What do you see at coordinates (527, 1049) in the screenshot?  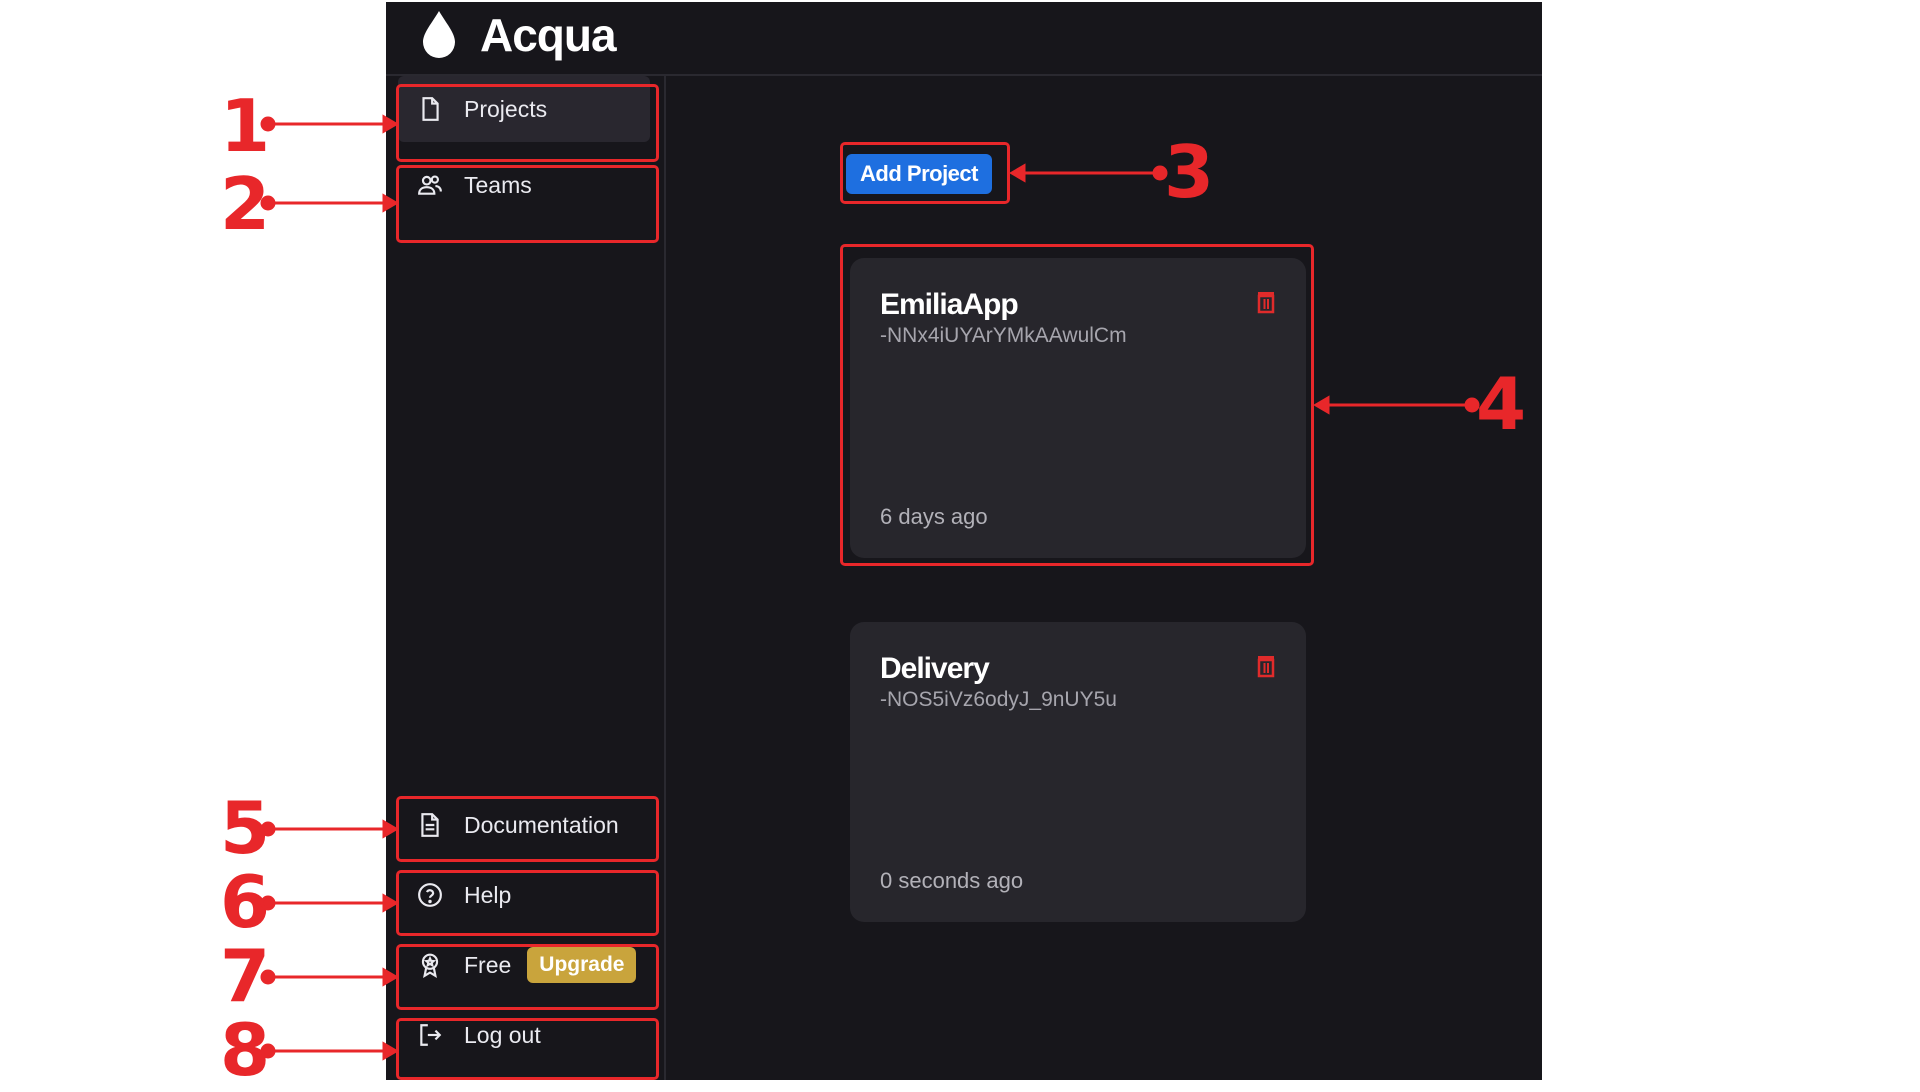 I see `annotation-box-logout` at bounding box center [527, 1049].